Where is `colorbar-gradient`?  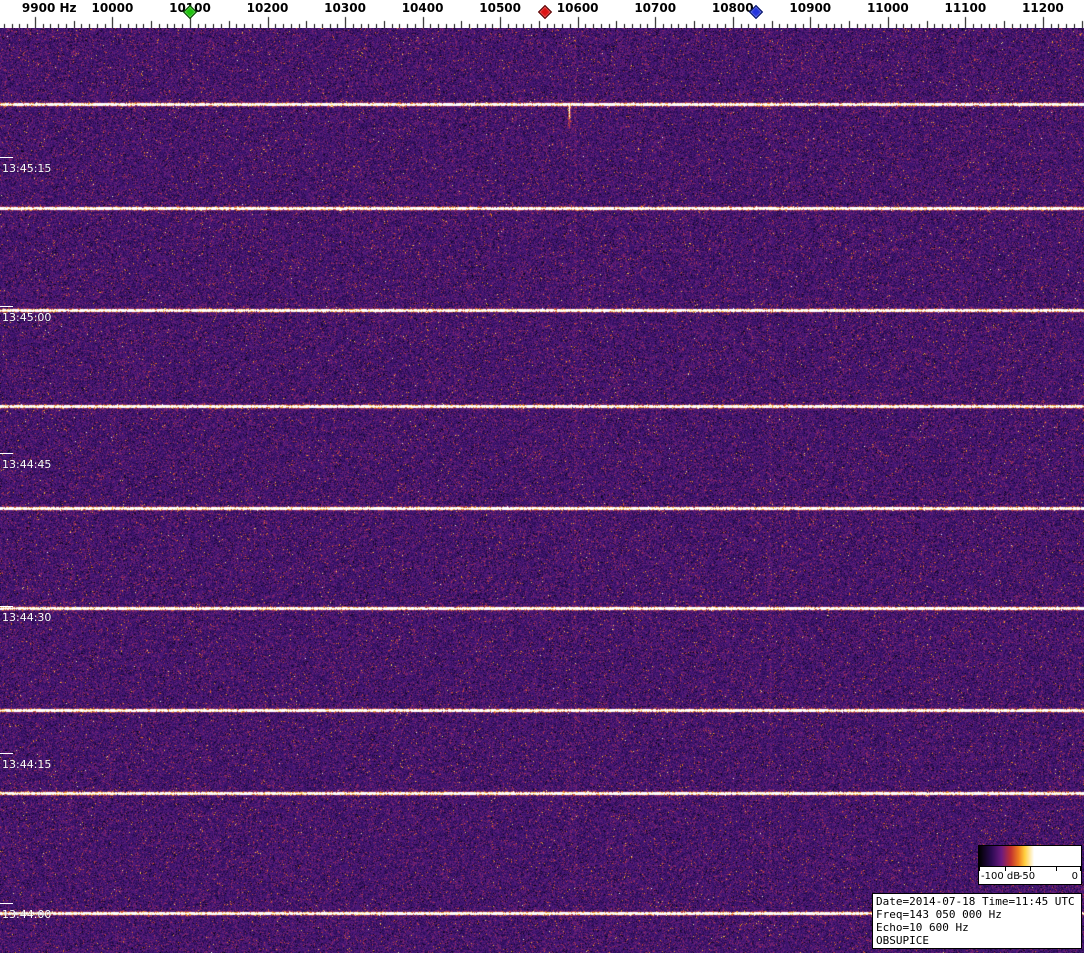
colorbar-gradient is located at coordinates (1030, 856).